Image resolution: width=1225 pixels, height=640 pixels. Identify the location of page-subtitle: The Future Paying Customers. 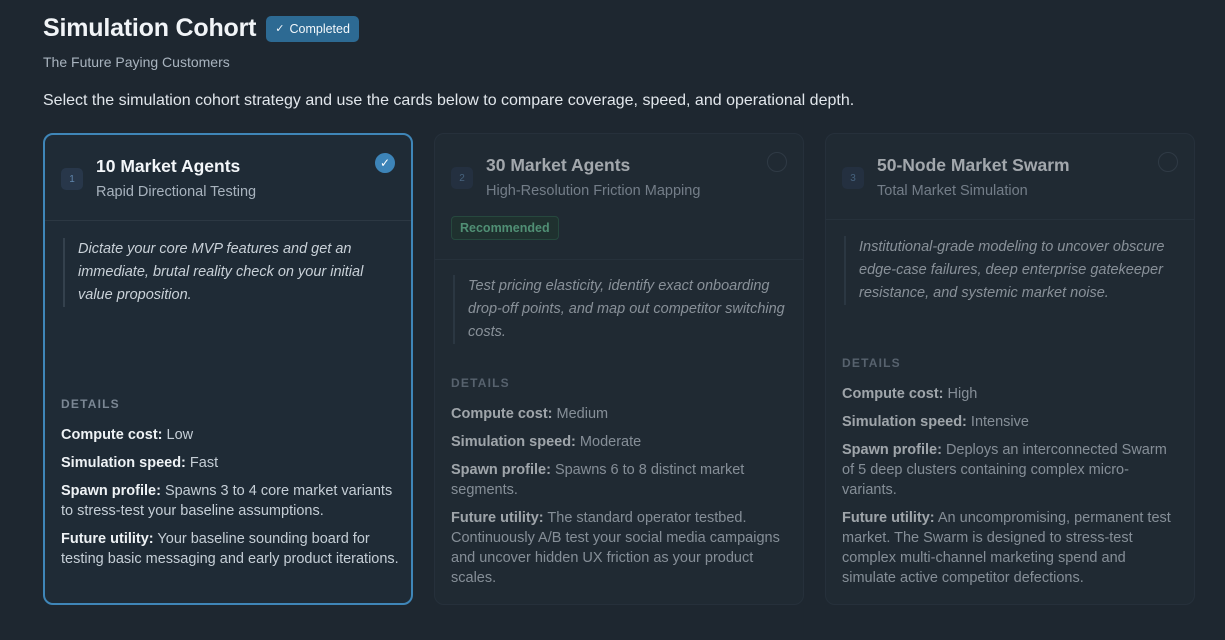
(136, 62).